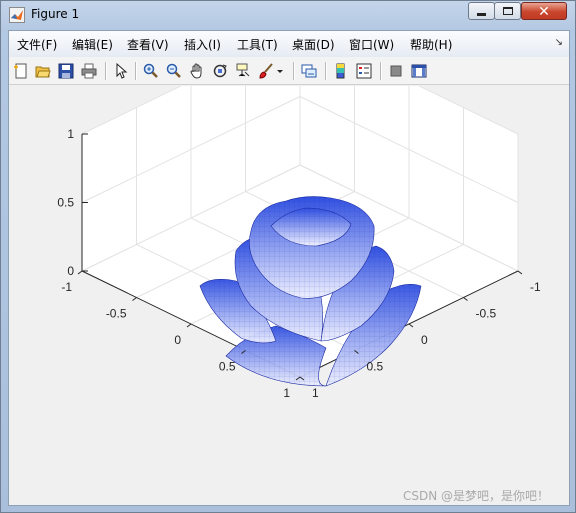 The height and width of the screenshot is (513, 576). Describe the element at coordinates (227, 367) in the screenshot. I see `x-tick-label: 0.5` at that location.